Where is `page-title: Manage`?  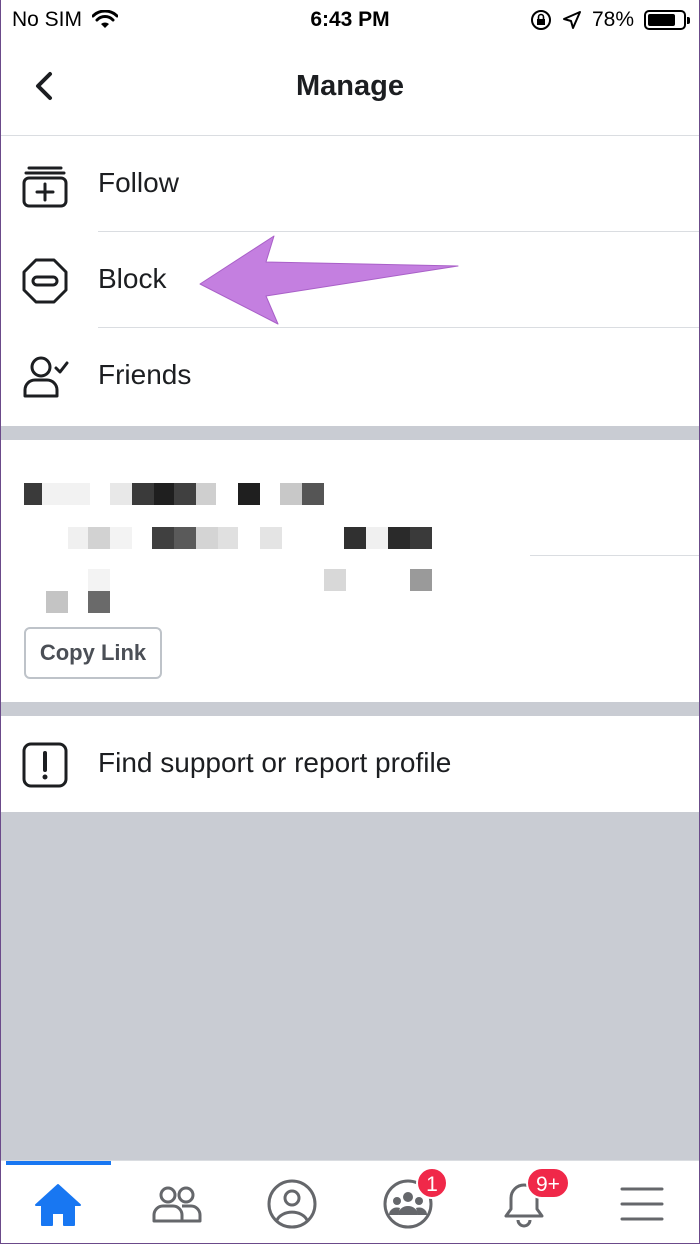 page-title: Manage is located at coordinates (350, 86).